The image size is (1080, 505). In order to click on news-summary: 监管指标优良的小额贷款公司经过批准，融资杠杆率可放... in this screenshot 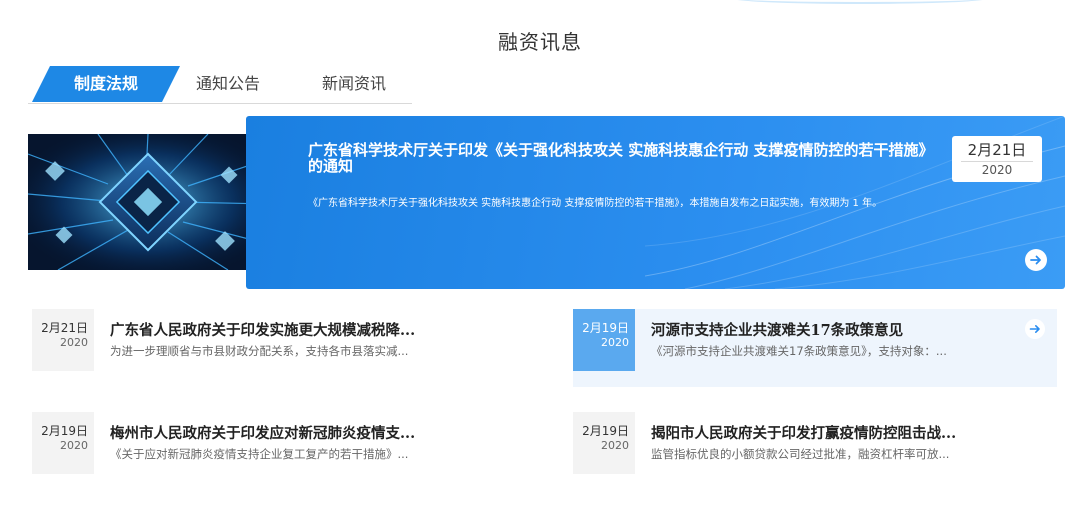, I will do `click(800, 454)`.